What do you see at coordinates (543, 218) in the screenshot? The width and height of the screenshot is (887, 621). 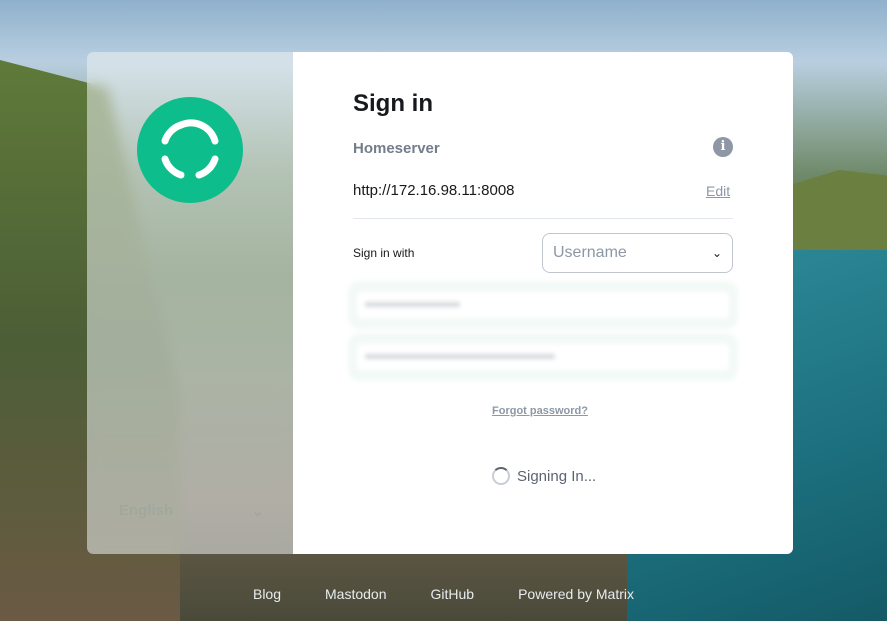 I see `divider` at bounding box center [543, 218].